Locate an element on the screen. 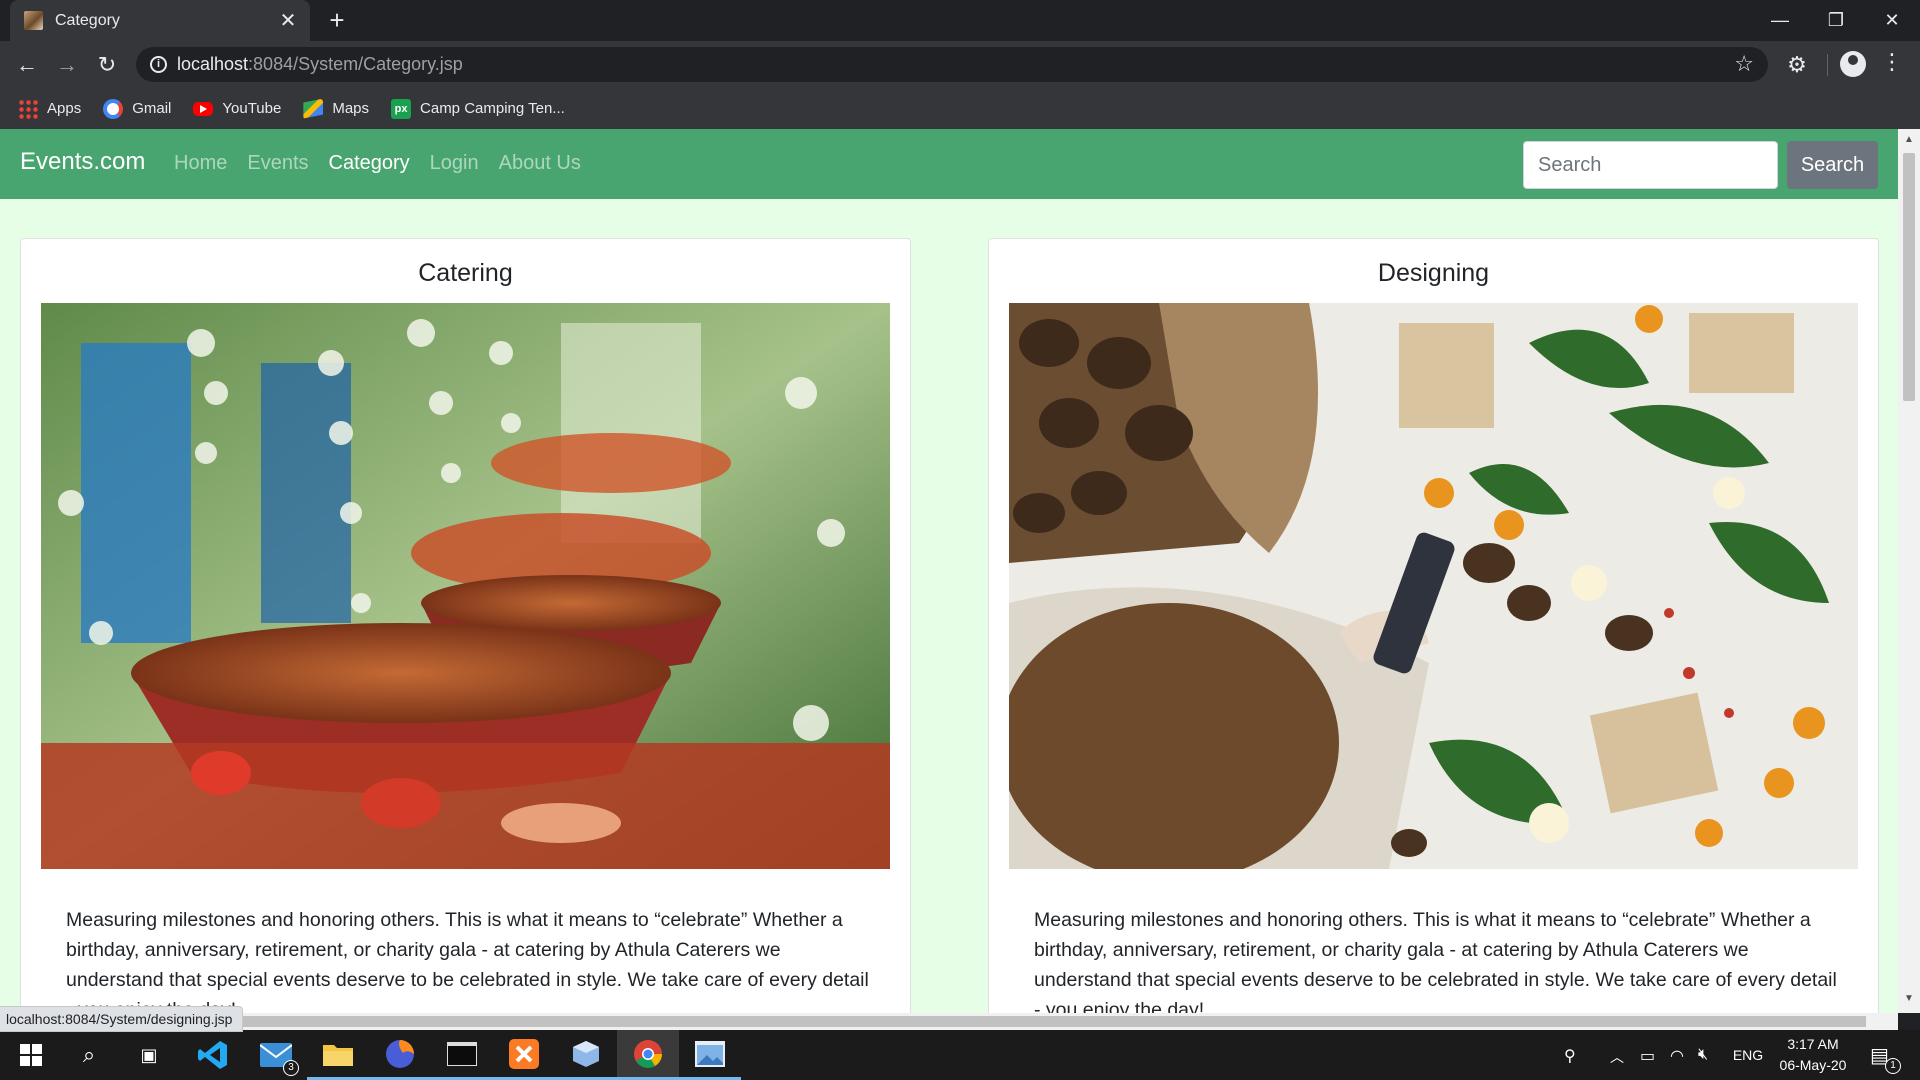 This screenshot has width=1920, height=1080. bookmark-maps: Maps is located at coordinates (336, 108).